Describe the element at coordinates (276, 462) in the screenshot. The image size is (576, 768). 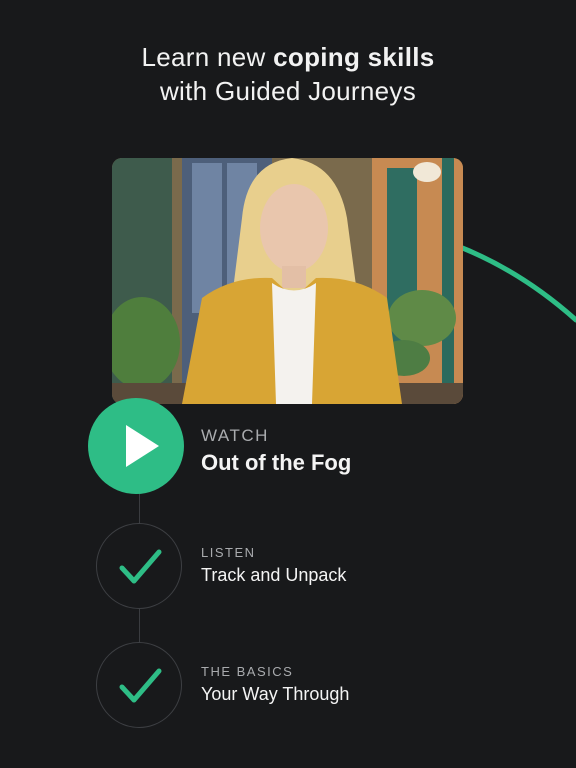
I see `step-title: Out of the Fog` at that location.